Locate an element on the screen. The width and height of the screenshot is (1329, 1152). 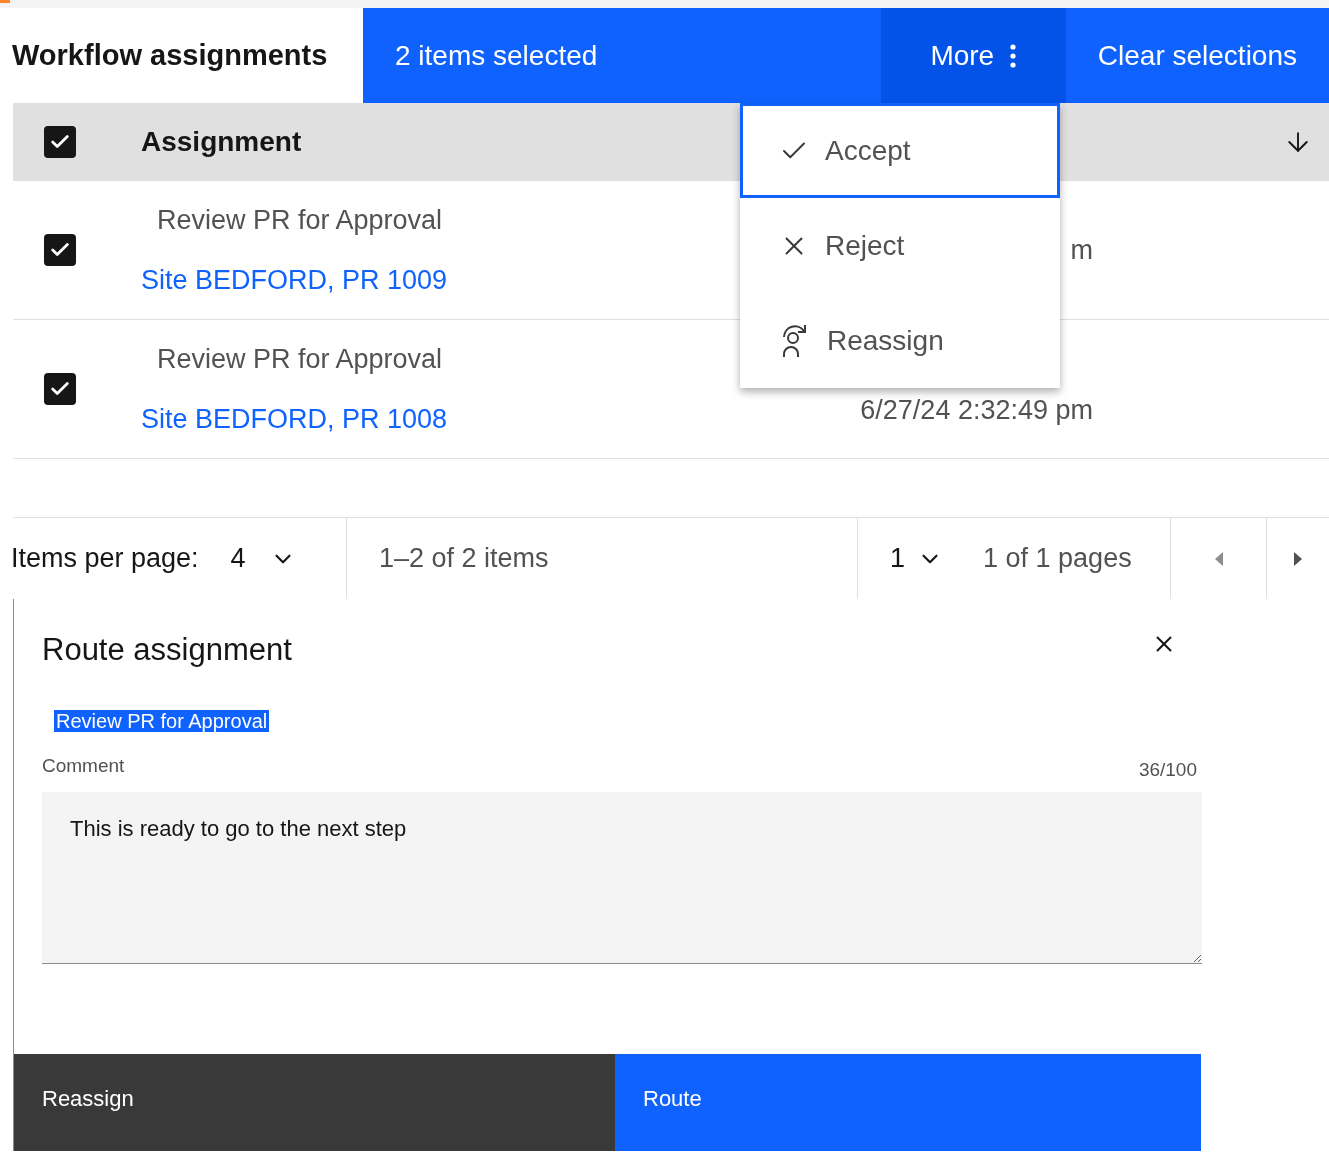
route-button: Route is located at coordinates (908, 1102).